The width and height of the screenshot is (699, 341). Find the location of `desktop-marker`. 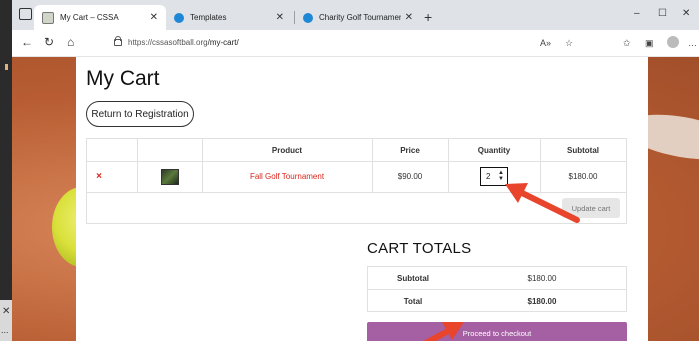

desktop-marker is located at coordinates (6, 67).